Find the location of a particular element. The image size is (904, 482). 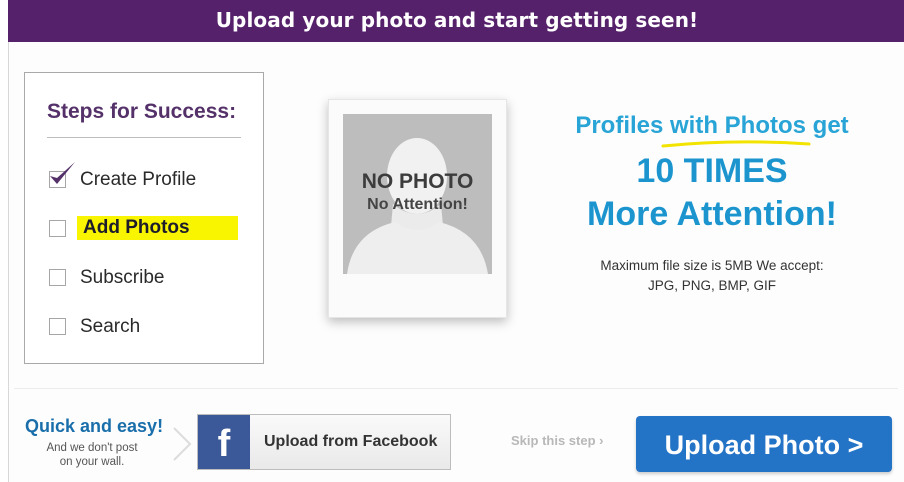

steps-title: Steps for Success: is located at coordinates (142, 111).